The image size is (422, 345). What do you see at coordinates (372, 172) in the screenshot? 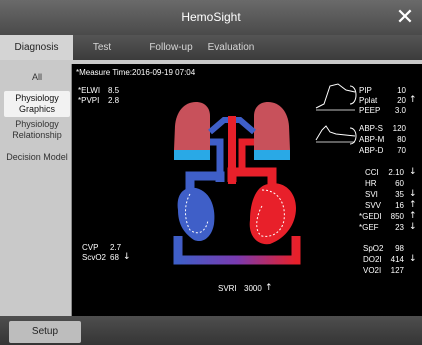
I see `param-cci-label: CCI` at bounding box center [372, 172].